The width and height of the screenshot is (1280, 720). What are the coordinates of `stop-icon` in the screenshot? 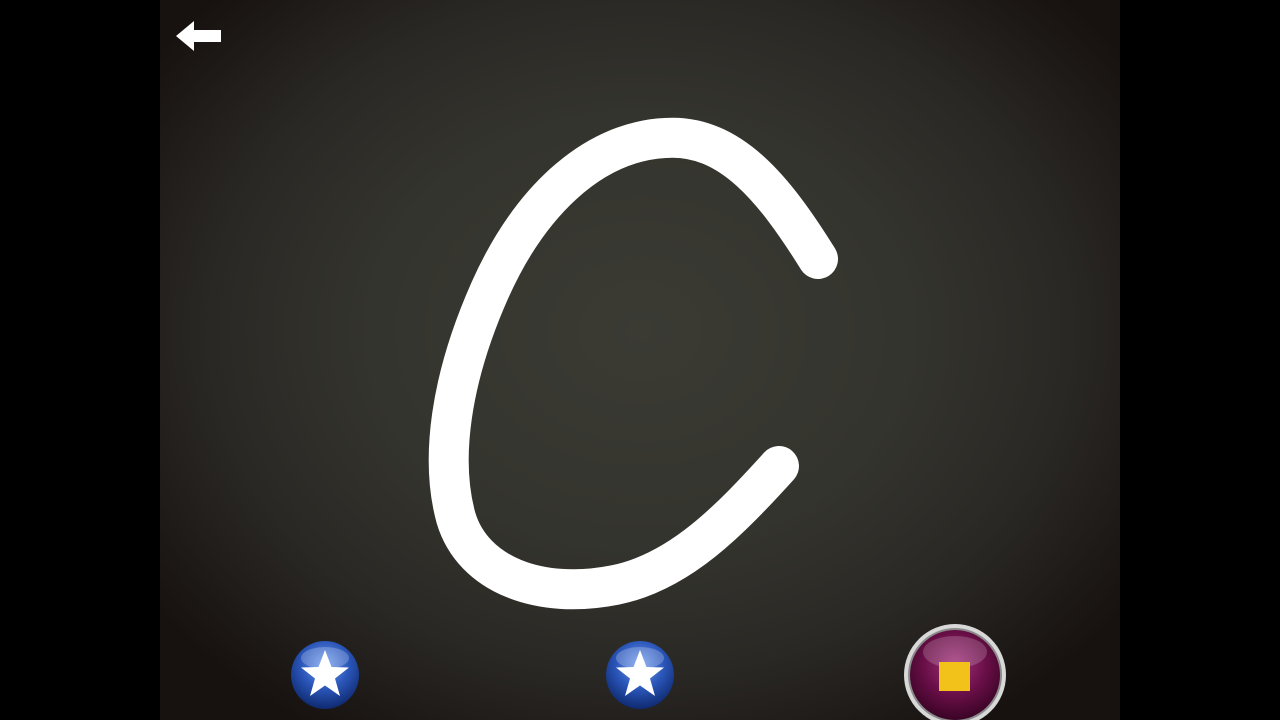 It's located at (955, 672).